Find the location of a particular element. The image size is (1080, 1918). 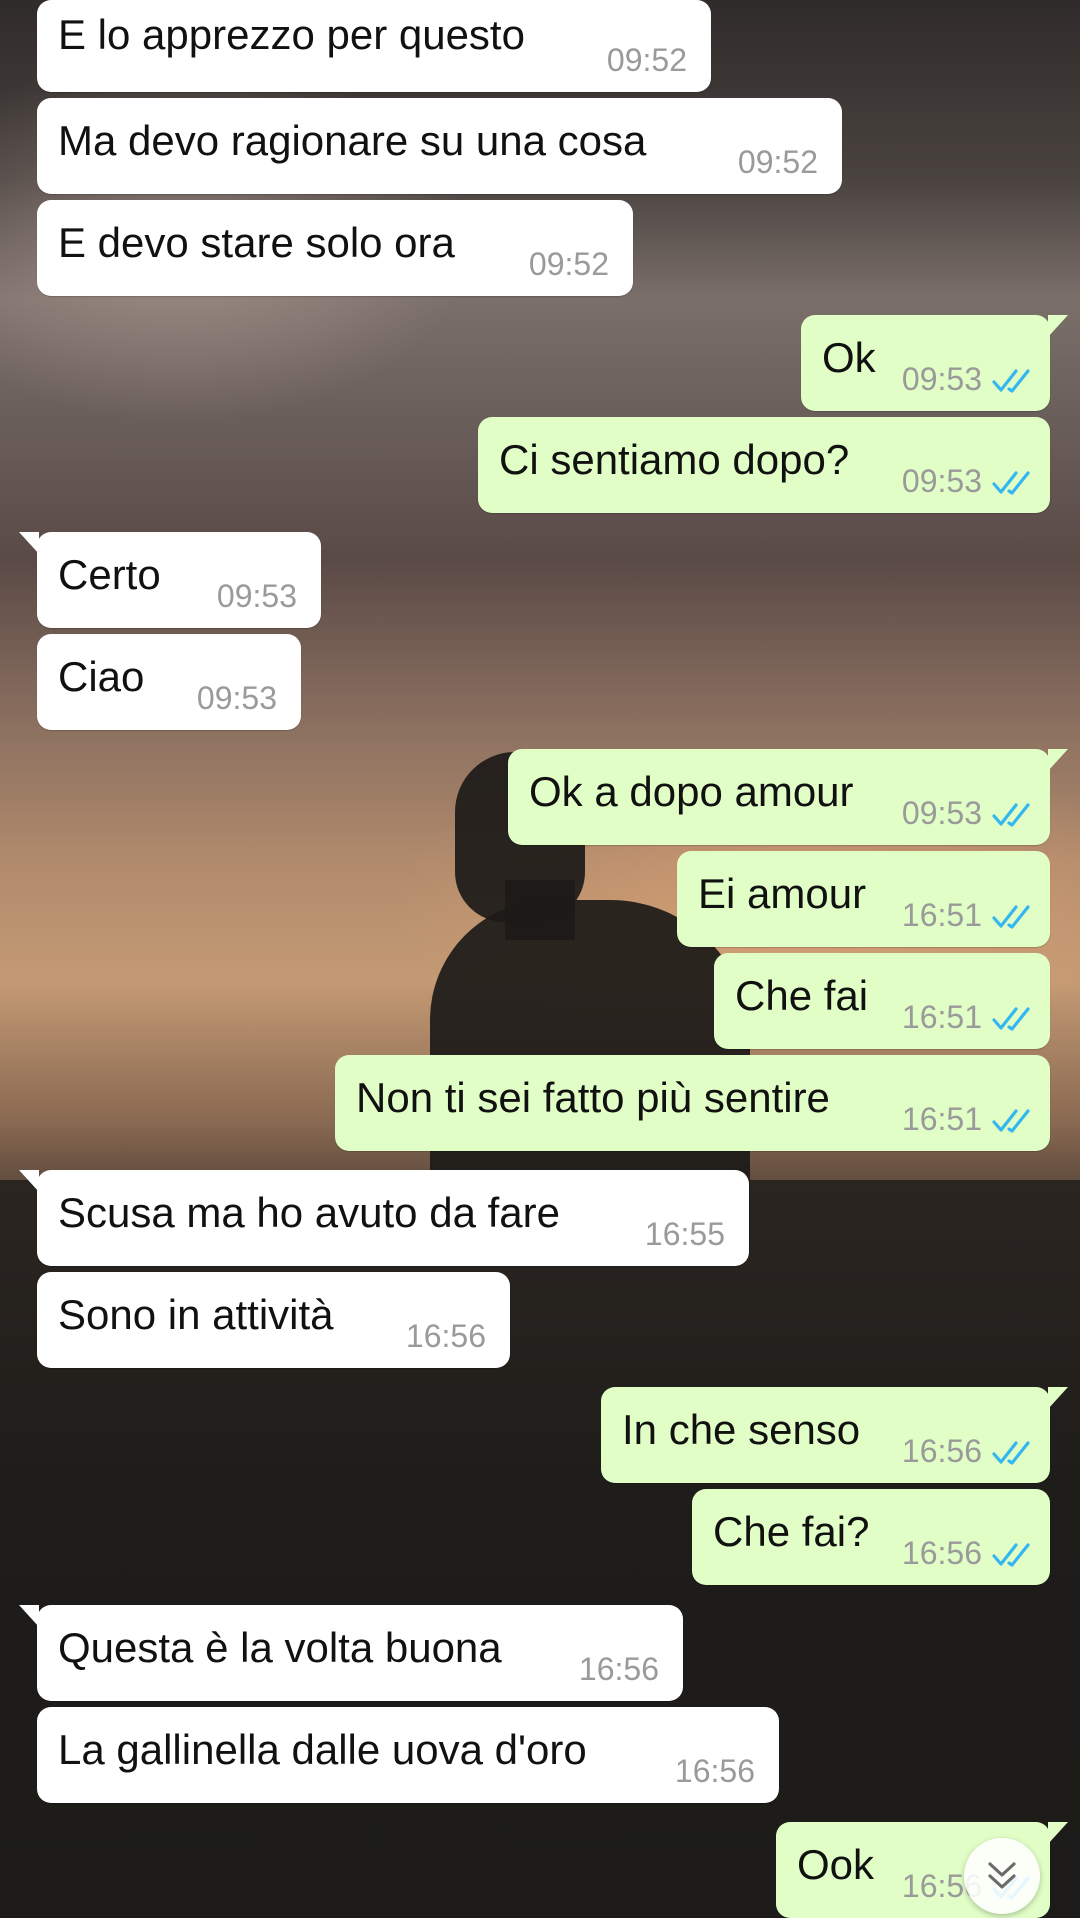

message-text: Certo is located at coordinates (109, 574).